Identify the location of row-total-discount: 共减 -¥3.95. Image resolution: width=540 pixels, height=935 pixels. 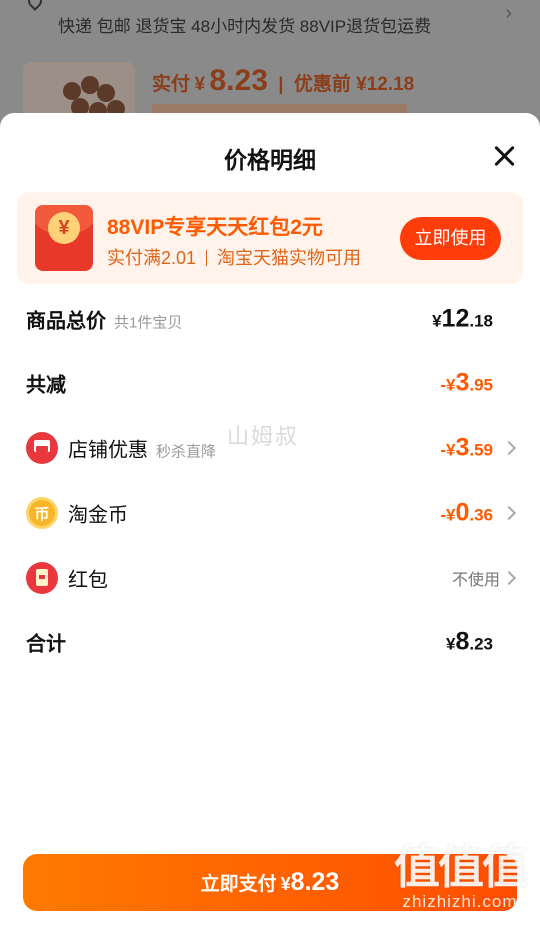
(270, 383).